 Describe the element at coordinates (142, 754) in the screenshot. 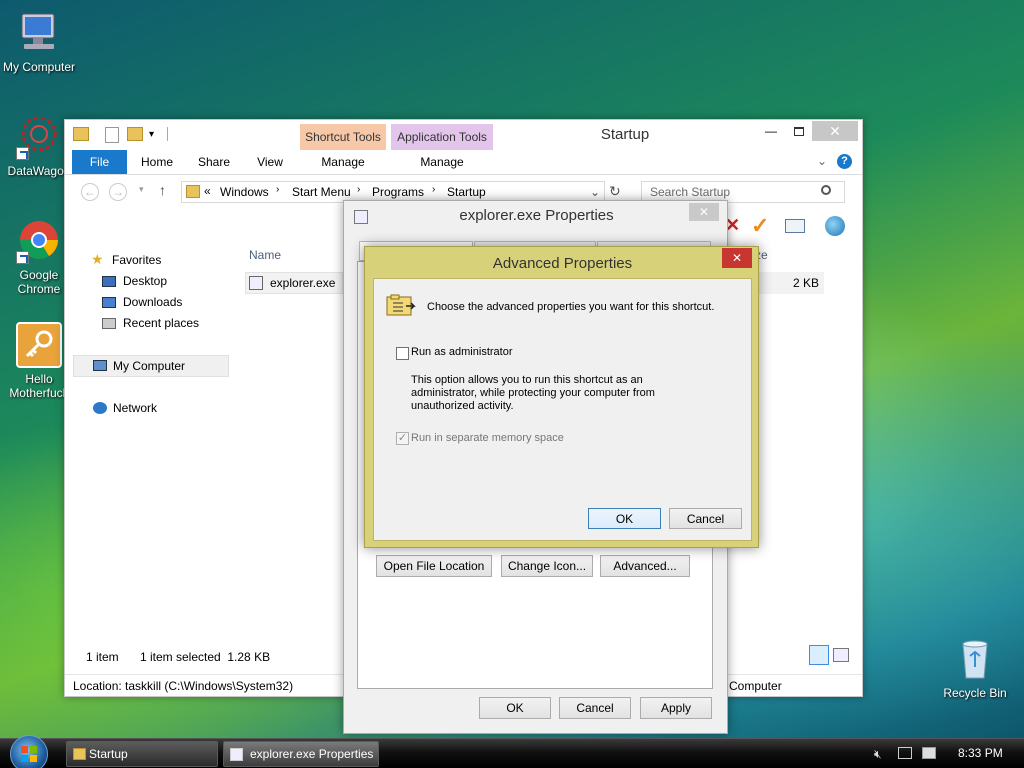

I see `taskbar-item-startup: Startup` at that location.